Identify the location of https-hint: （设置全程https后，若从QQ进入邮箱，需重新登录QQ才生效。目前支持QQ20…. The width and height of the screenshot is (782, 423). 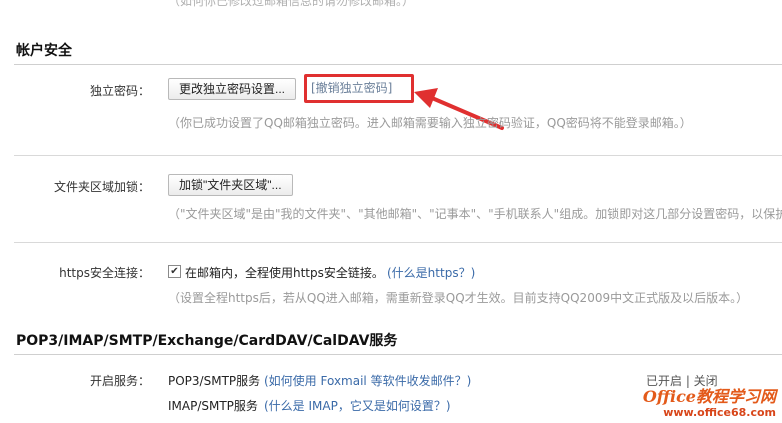
(458, 298).